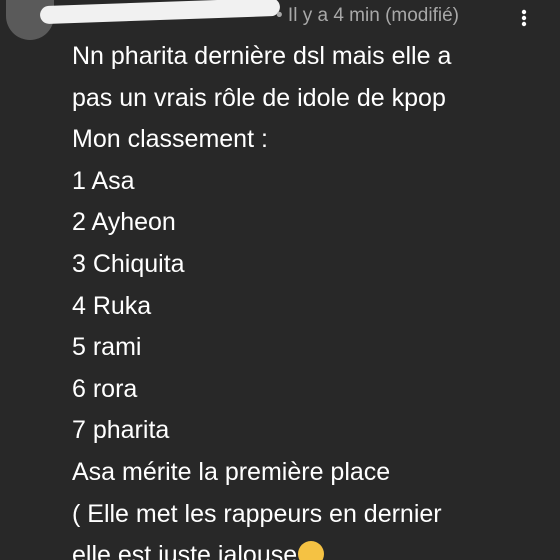  Describe the element at coordinates (259, 97) in the screenshot. I see `comment-line: pas un vrais rôle de idole de kpop` at that location.